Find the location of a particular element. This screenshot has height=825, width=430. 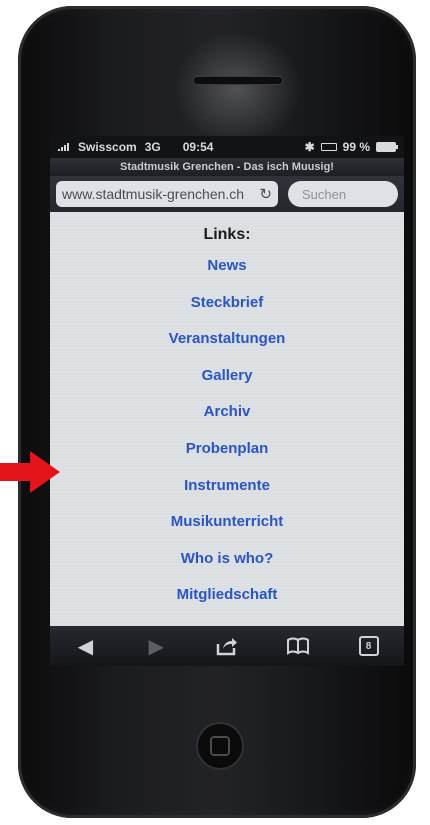

address-row: www.stadtmusik-grenchen.ch ↻ Suchen is located at coordinates (227, 194).